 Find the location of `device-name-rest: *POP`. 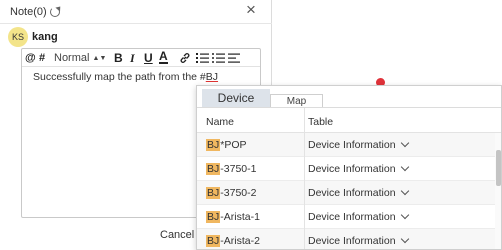

device-name-rest: *POP is located at coordinates (233, 145).